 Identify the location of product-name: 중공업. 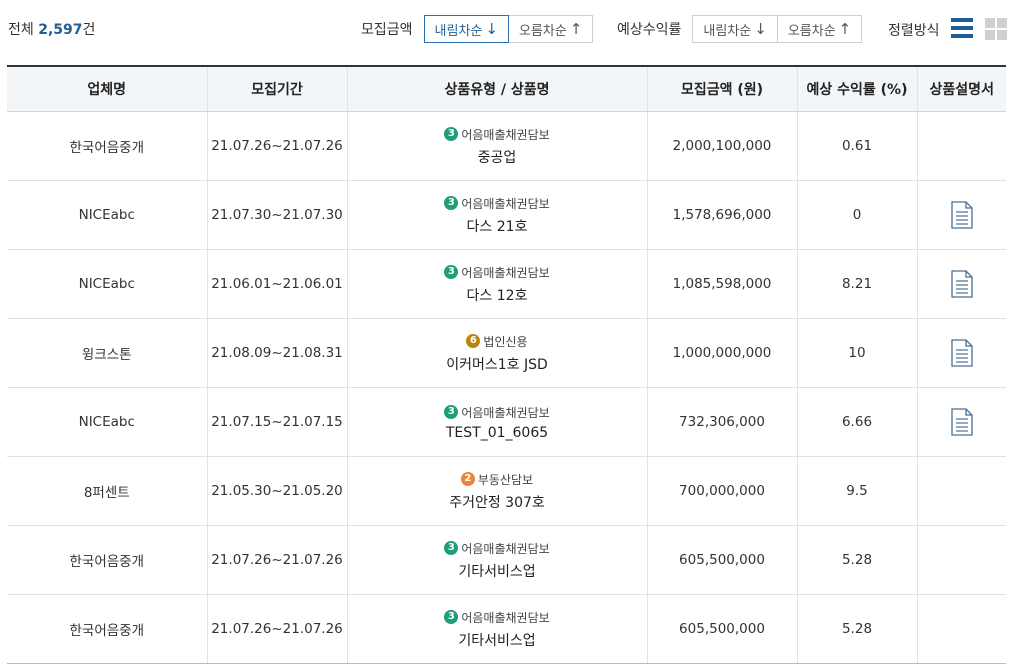
(497, 157).